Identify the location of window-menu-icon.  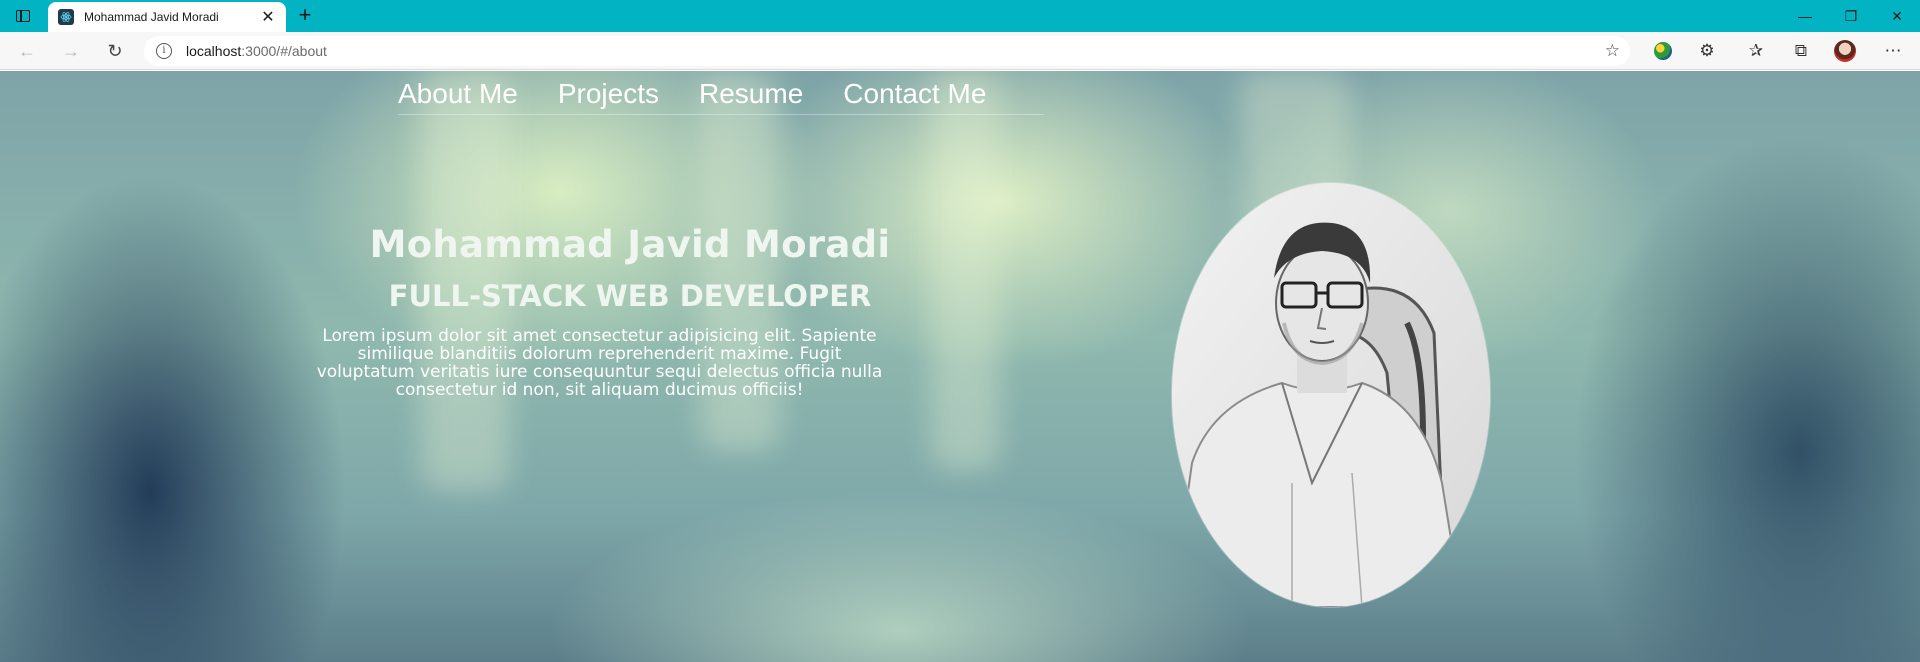
(23, 16).